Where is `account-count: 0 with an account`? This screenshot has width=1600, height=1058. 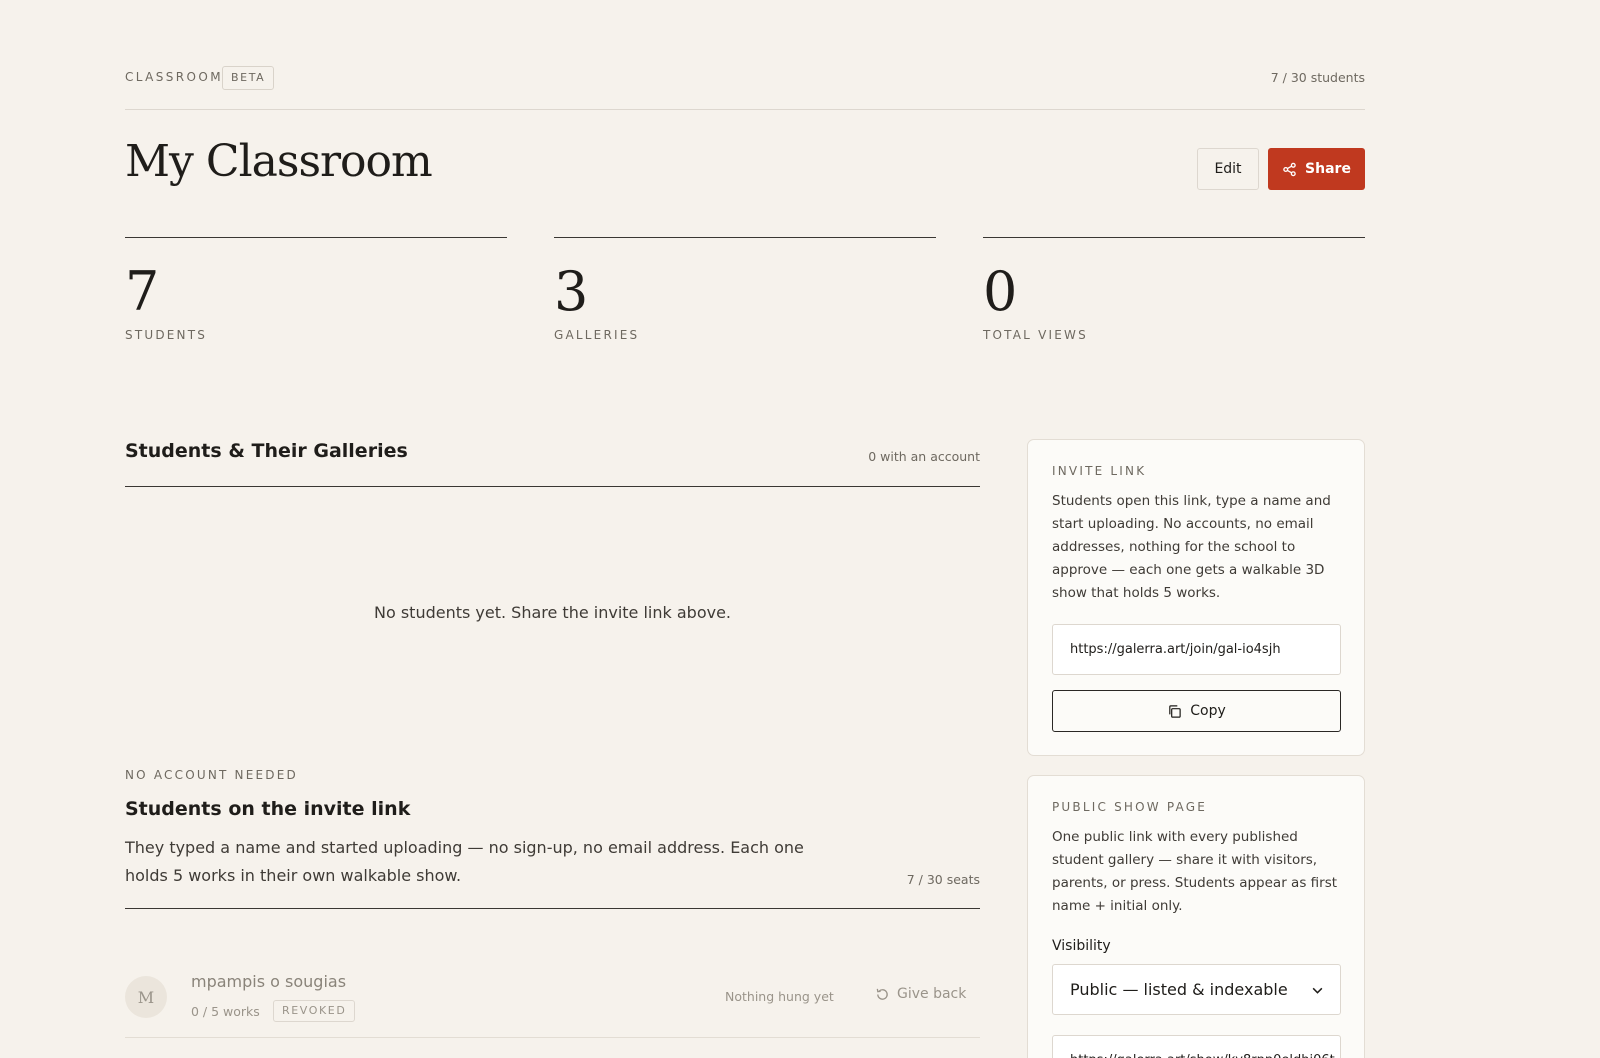
account-count: 0 with an account is located at coordinates (924, 456).